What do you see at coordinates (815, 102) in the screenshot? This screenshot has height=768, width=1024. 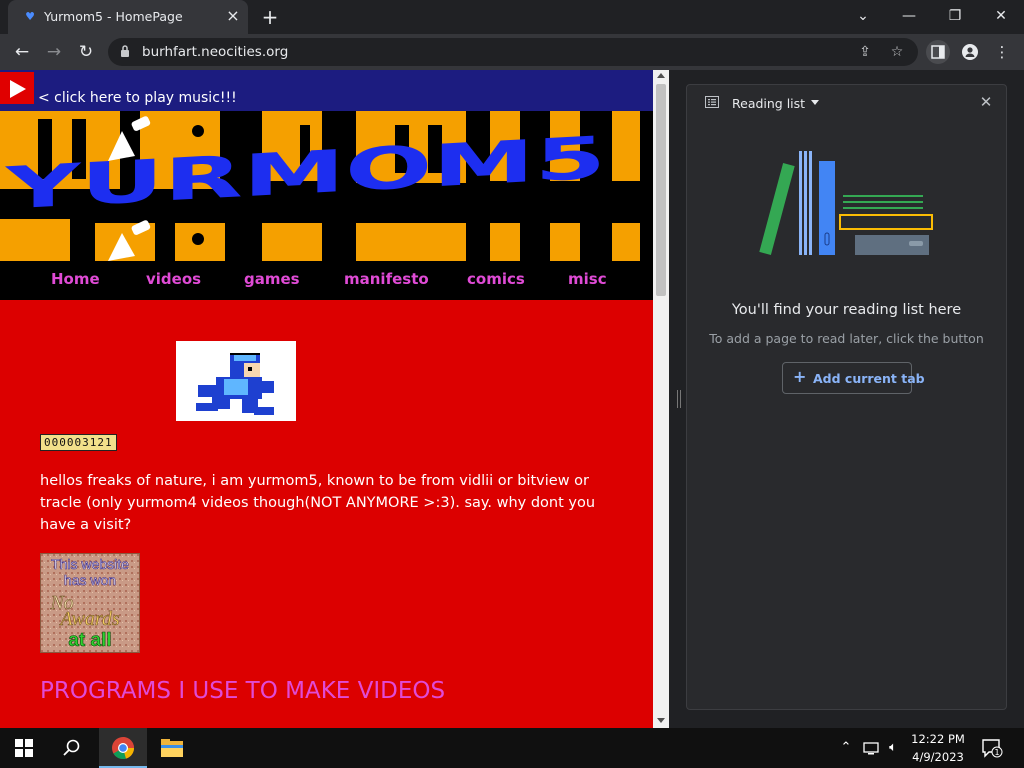 I see `dropdown-icon` at bounding box center [815, 102].